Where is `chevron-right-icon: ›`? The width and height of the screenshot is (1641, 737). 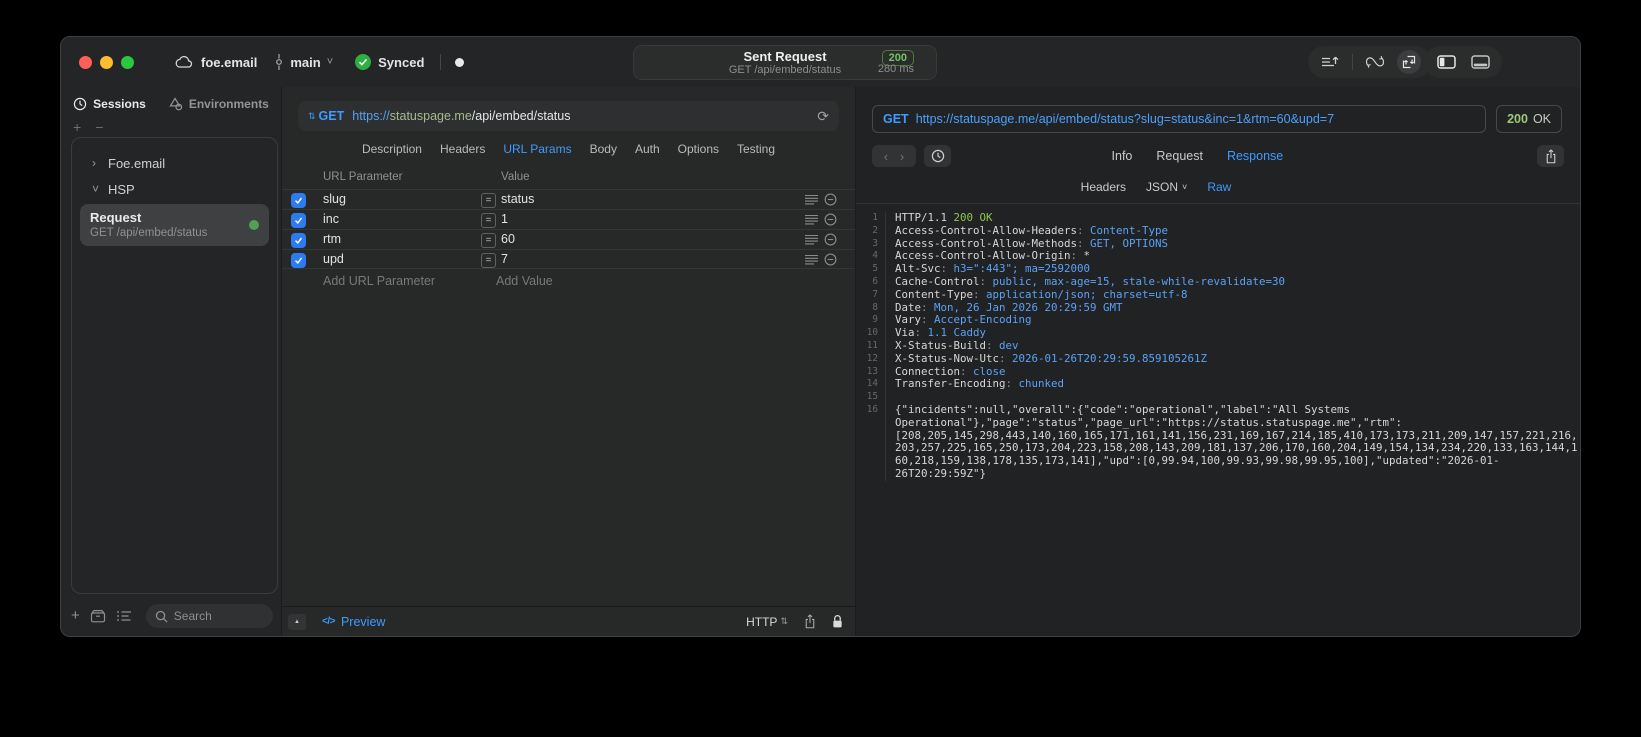
chevron-right-icon: › is located at coordinates (94, 163).